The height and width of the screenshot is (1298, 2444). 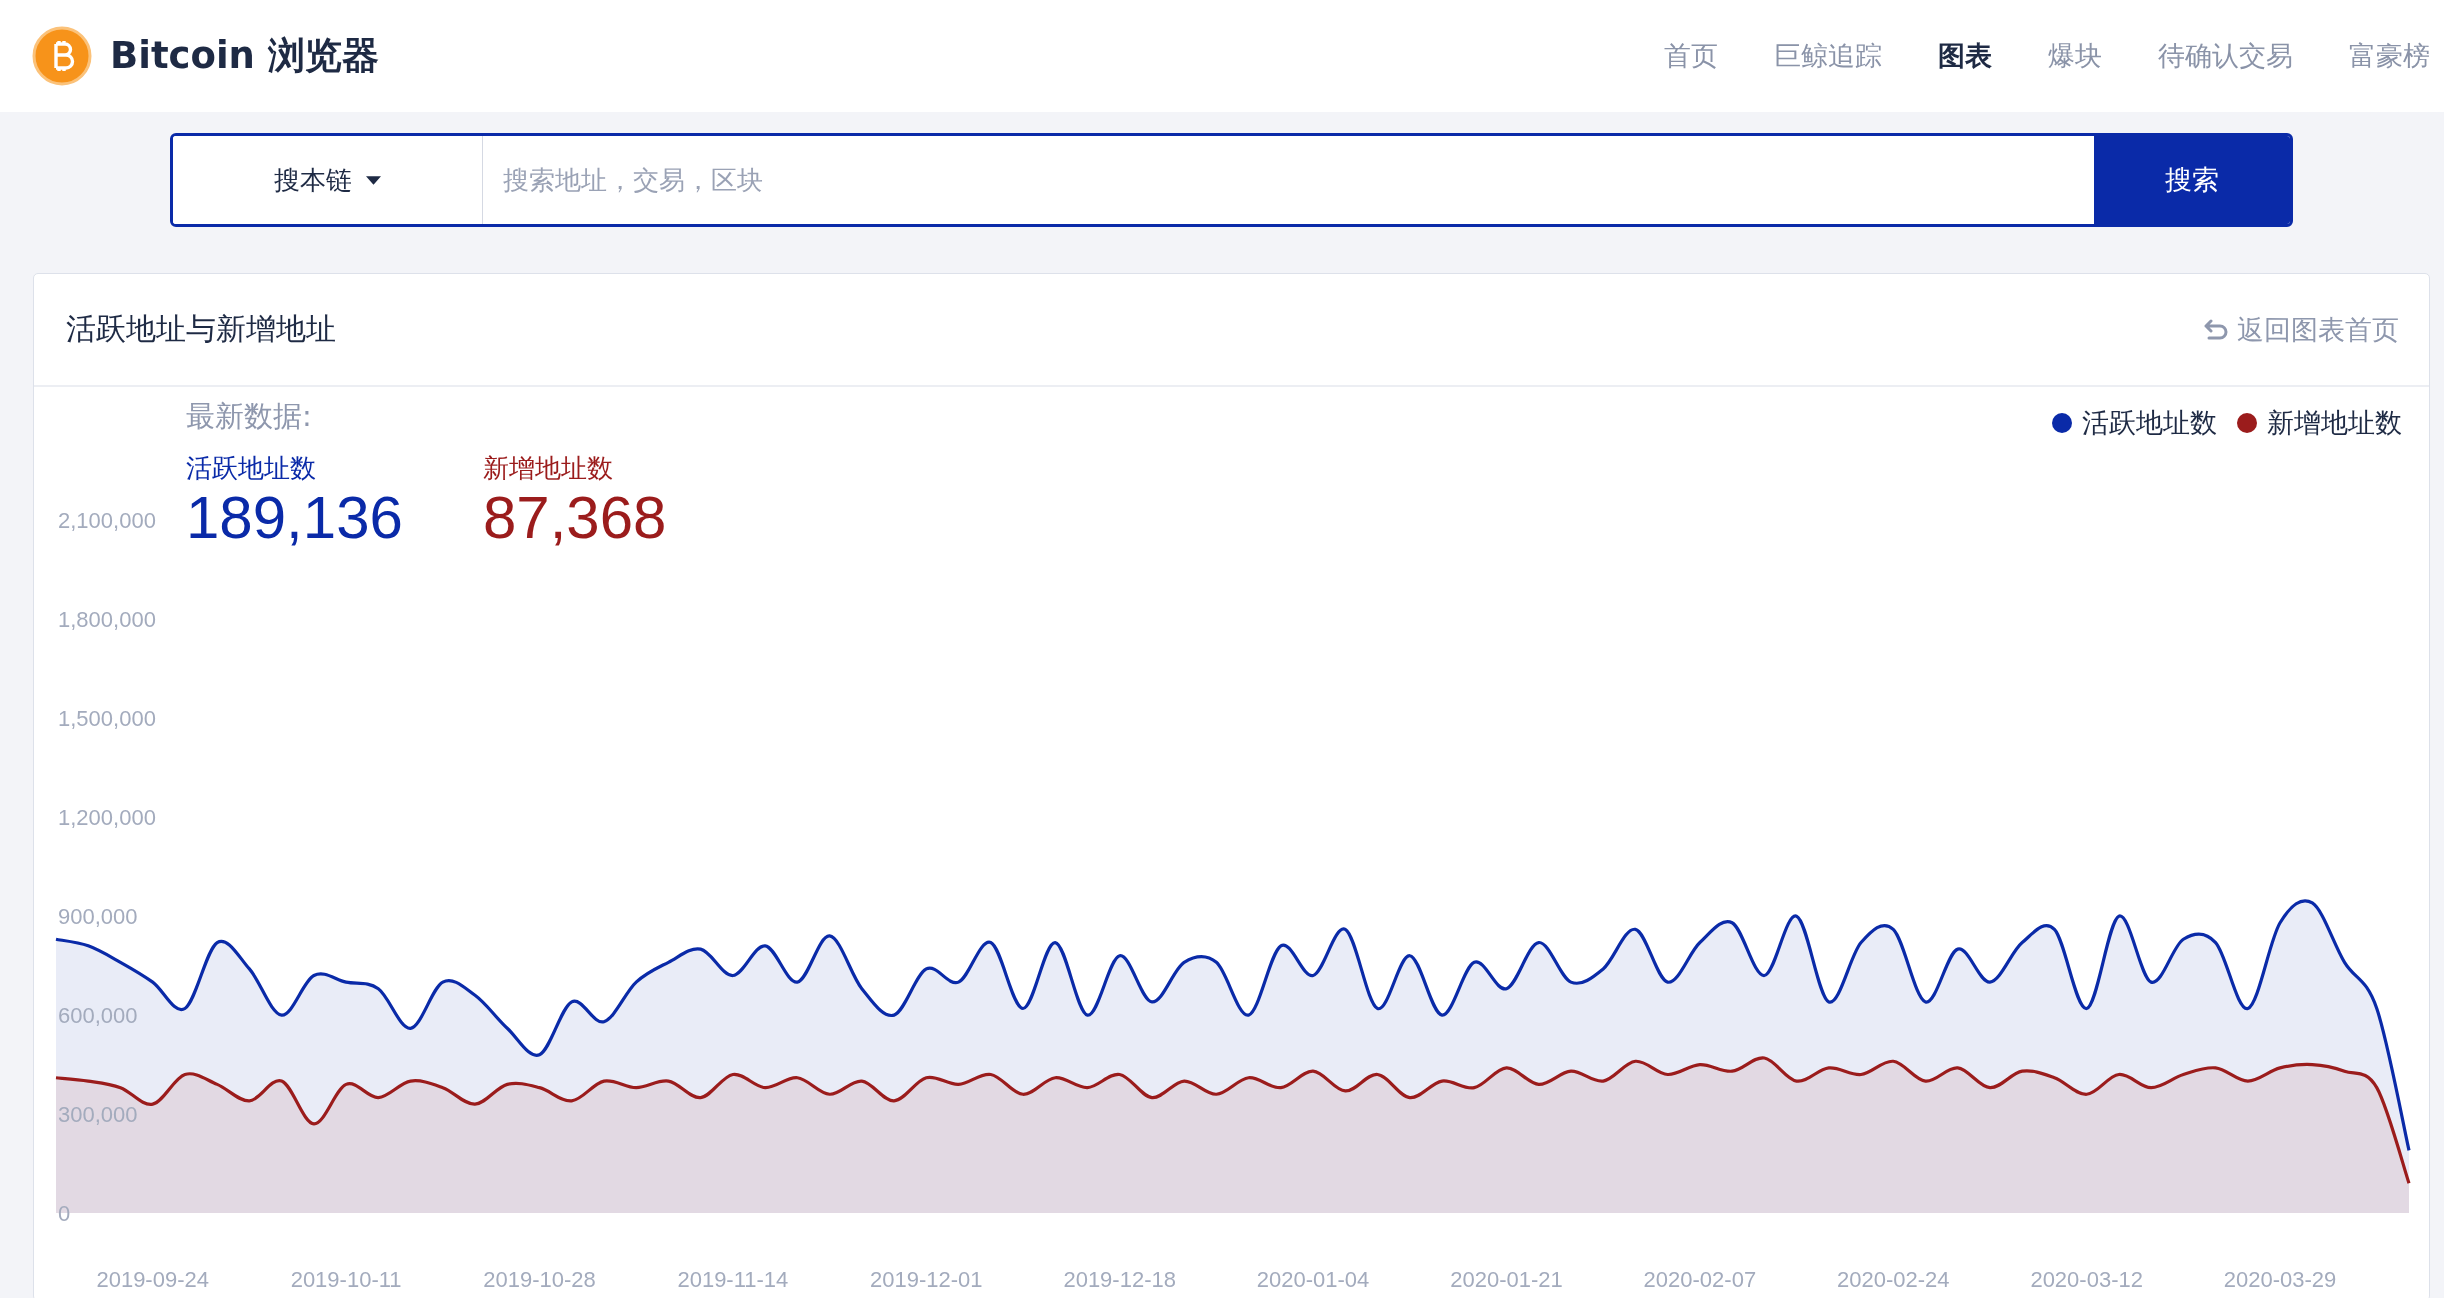 What do you see at coordinates (373, 180) in the screenshot?
I see `caret-icon` at bounding box center [373, 180].